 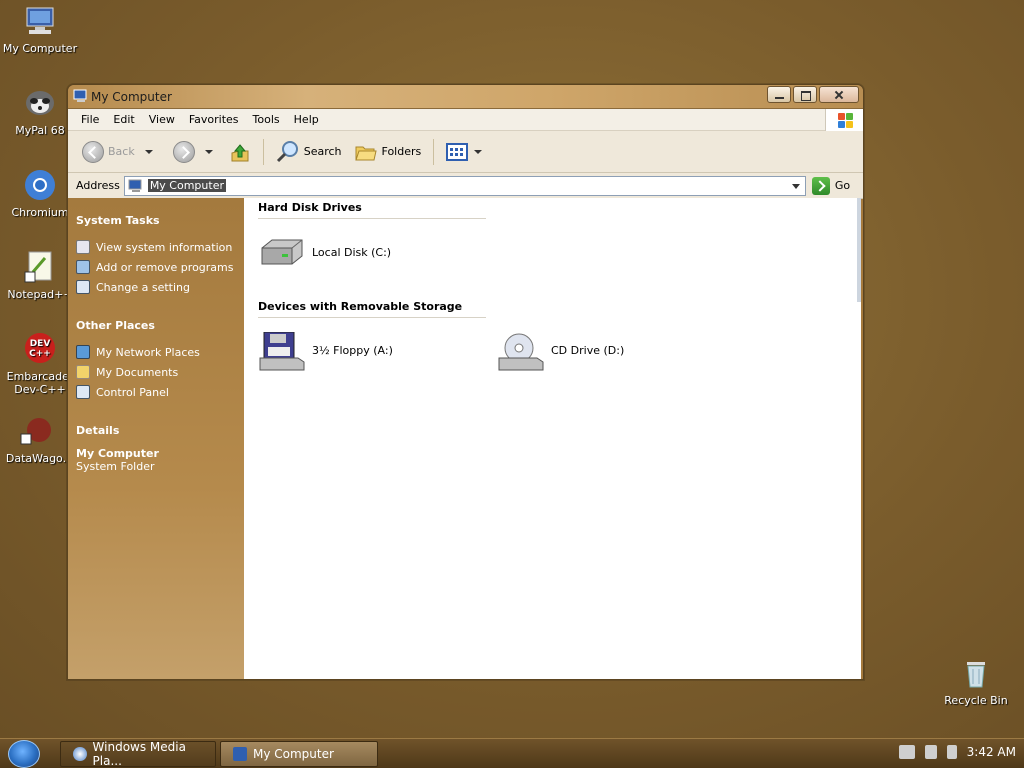 What do you see at coordinates (306, 119) in the screenshot?
I see `menu-help: Help` at bounding box center [306, 119].